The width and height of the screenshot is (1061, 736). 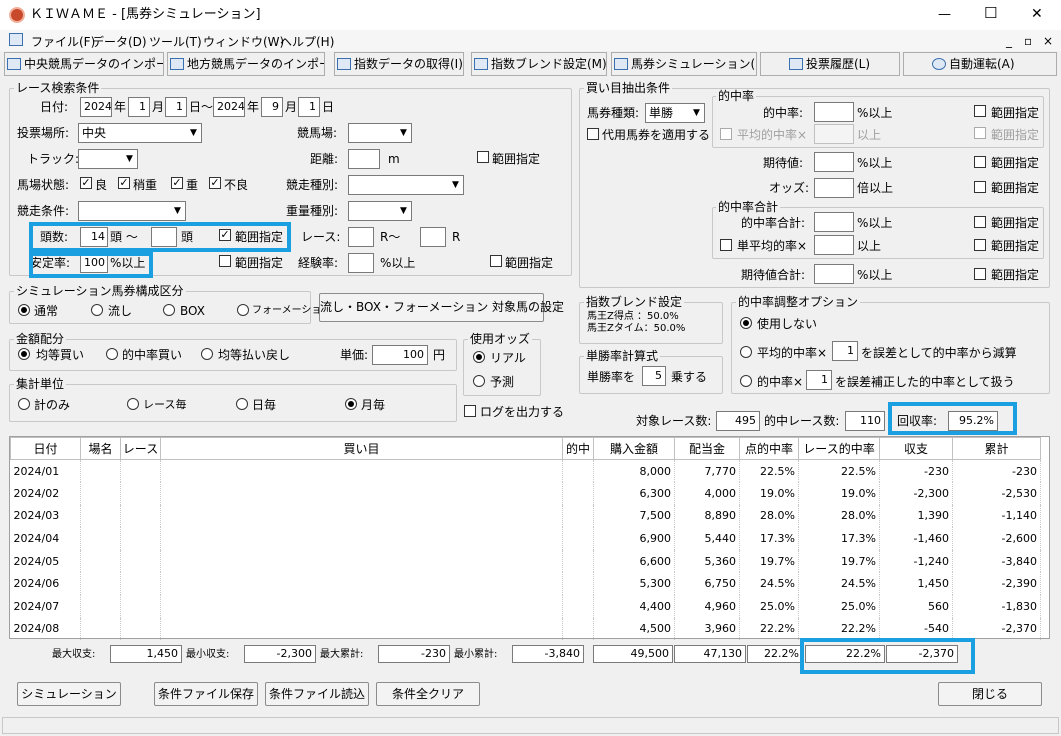 I want to click on track-type-select: ▼, so click(x=108, y=159).